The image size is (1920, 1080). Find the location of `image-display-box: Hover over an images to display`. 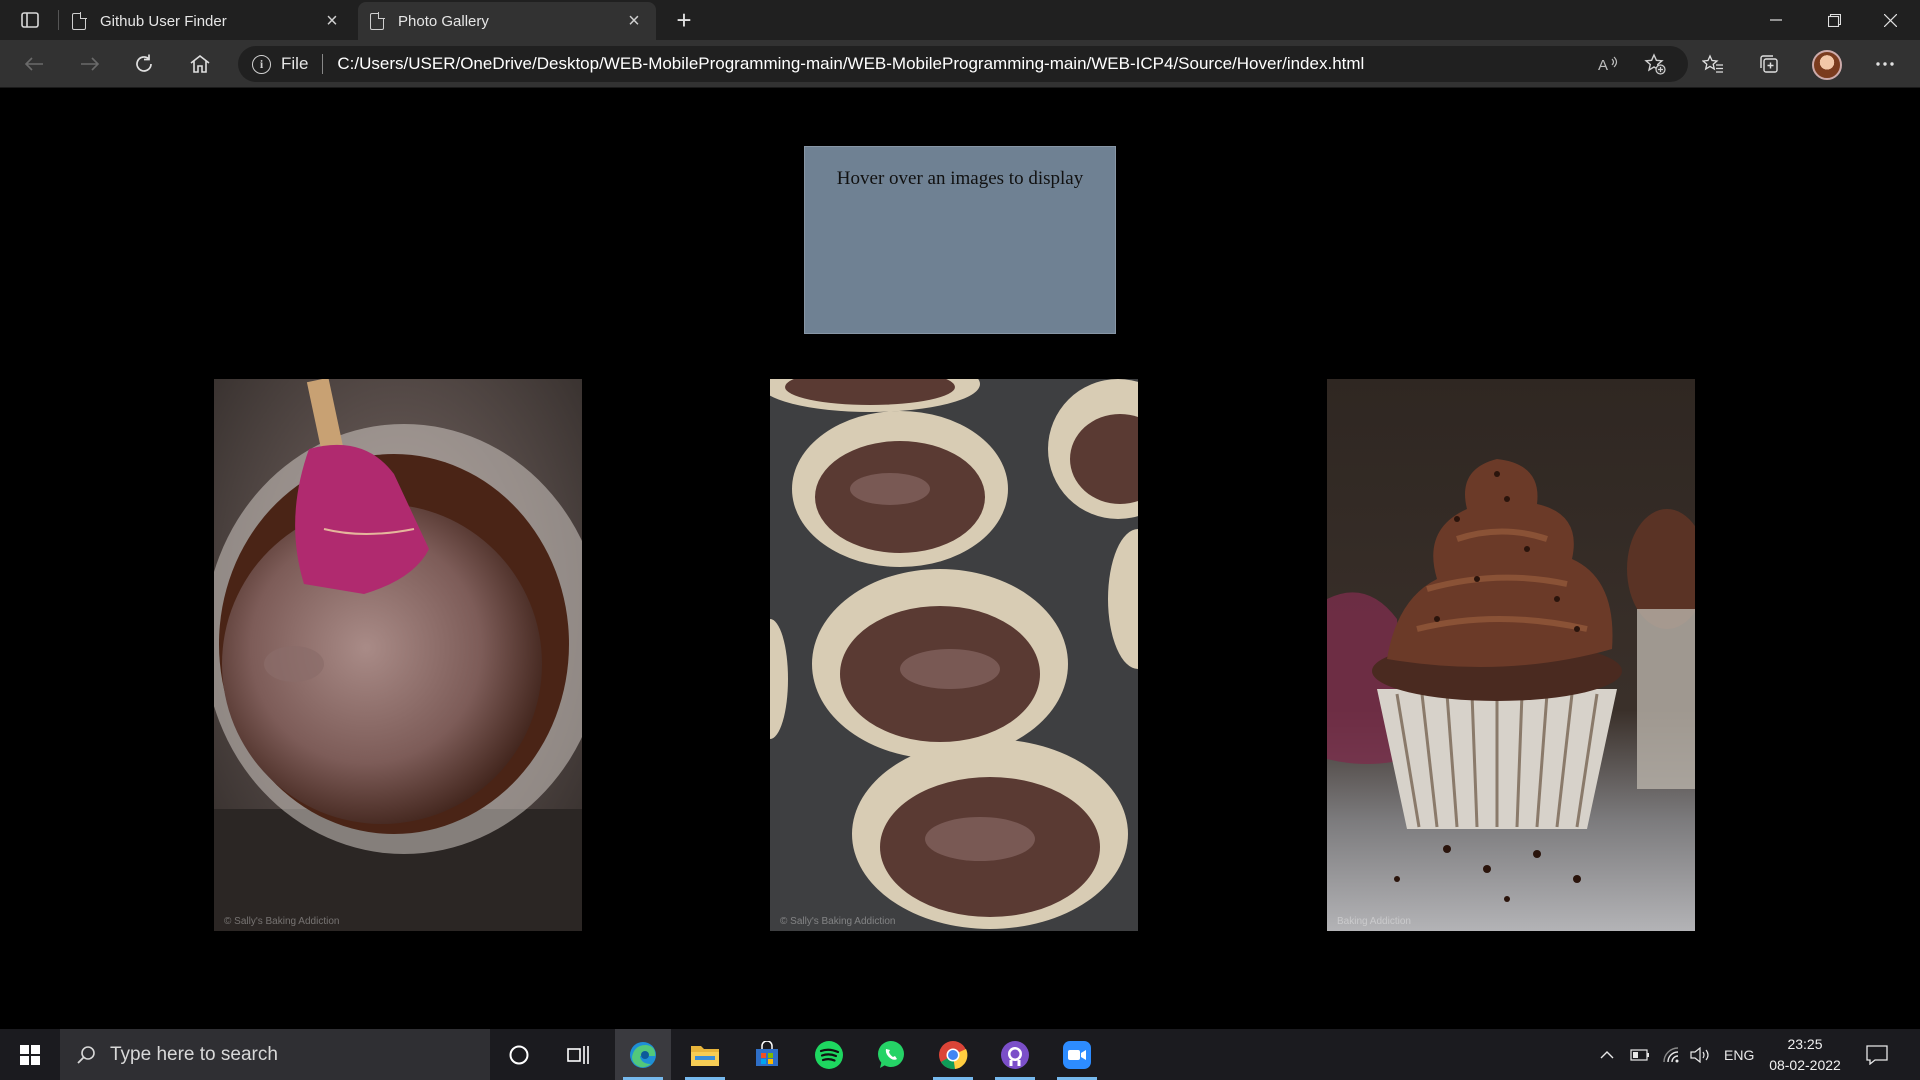

image-display-box: Hover over an images to display is located at coordinates (960, 240).